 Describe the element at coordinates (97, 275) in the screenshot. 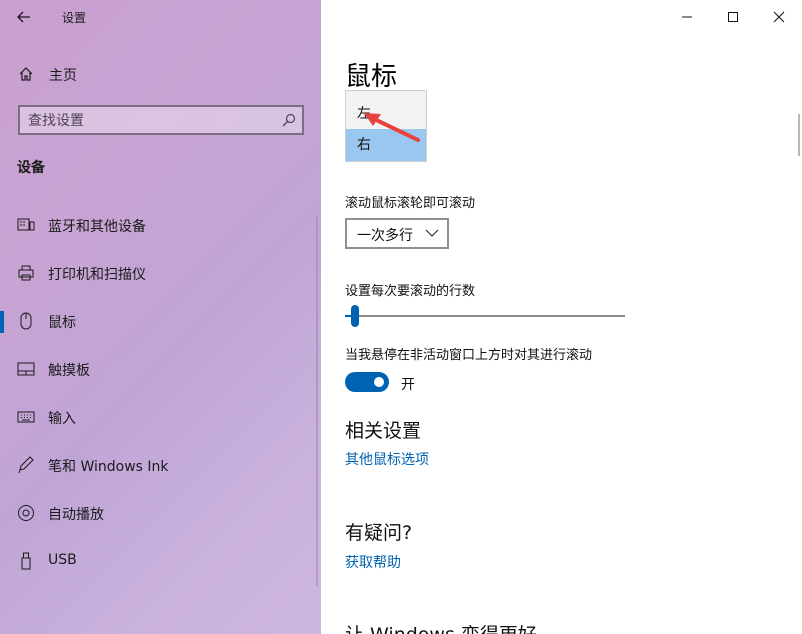

I see `sidebar-item-label: 打印机和扫描仪` at that location.